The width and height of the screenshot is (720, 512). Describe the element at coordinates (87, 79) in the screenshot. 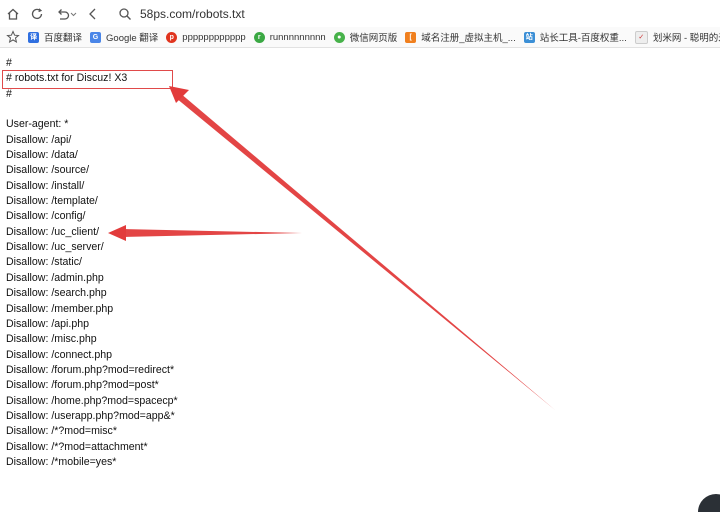

I see `annotation-highlight-box` at that location.